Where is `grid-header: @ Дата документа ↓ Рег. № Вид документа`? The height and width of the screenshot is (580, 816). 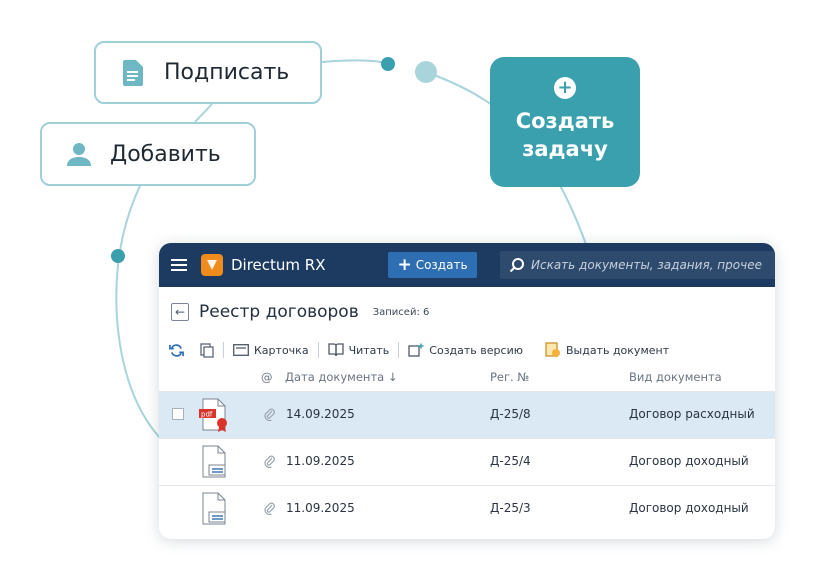 grid-header: @ Дата документа ↓ Рег. № Вид документа is located at coordinates (467, 377).